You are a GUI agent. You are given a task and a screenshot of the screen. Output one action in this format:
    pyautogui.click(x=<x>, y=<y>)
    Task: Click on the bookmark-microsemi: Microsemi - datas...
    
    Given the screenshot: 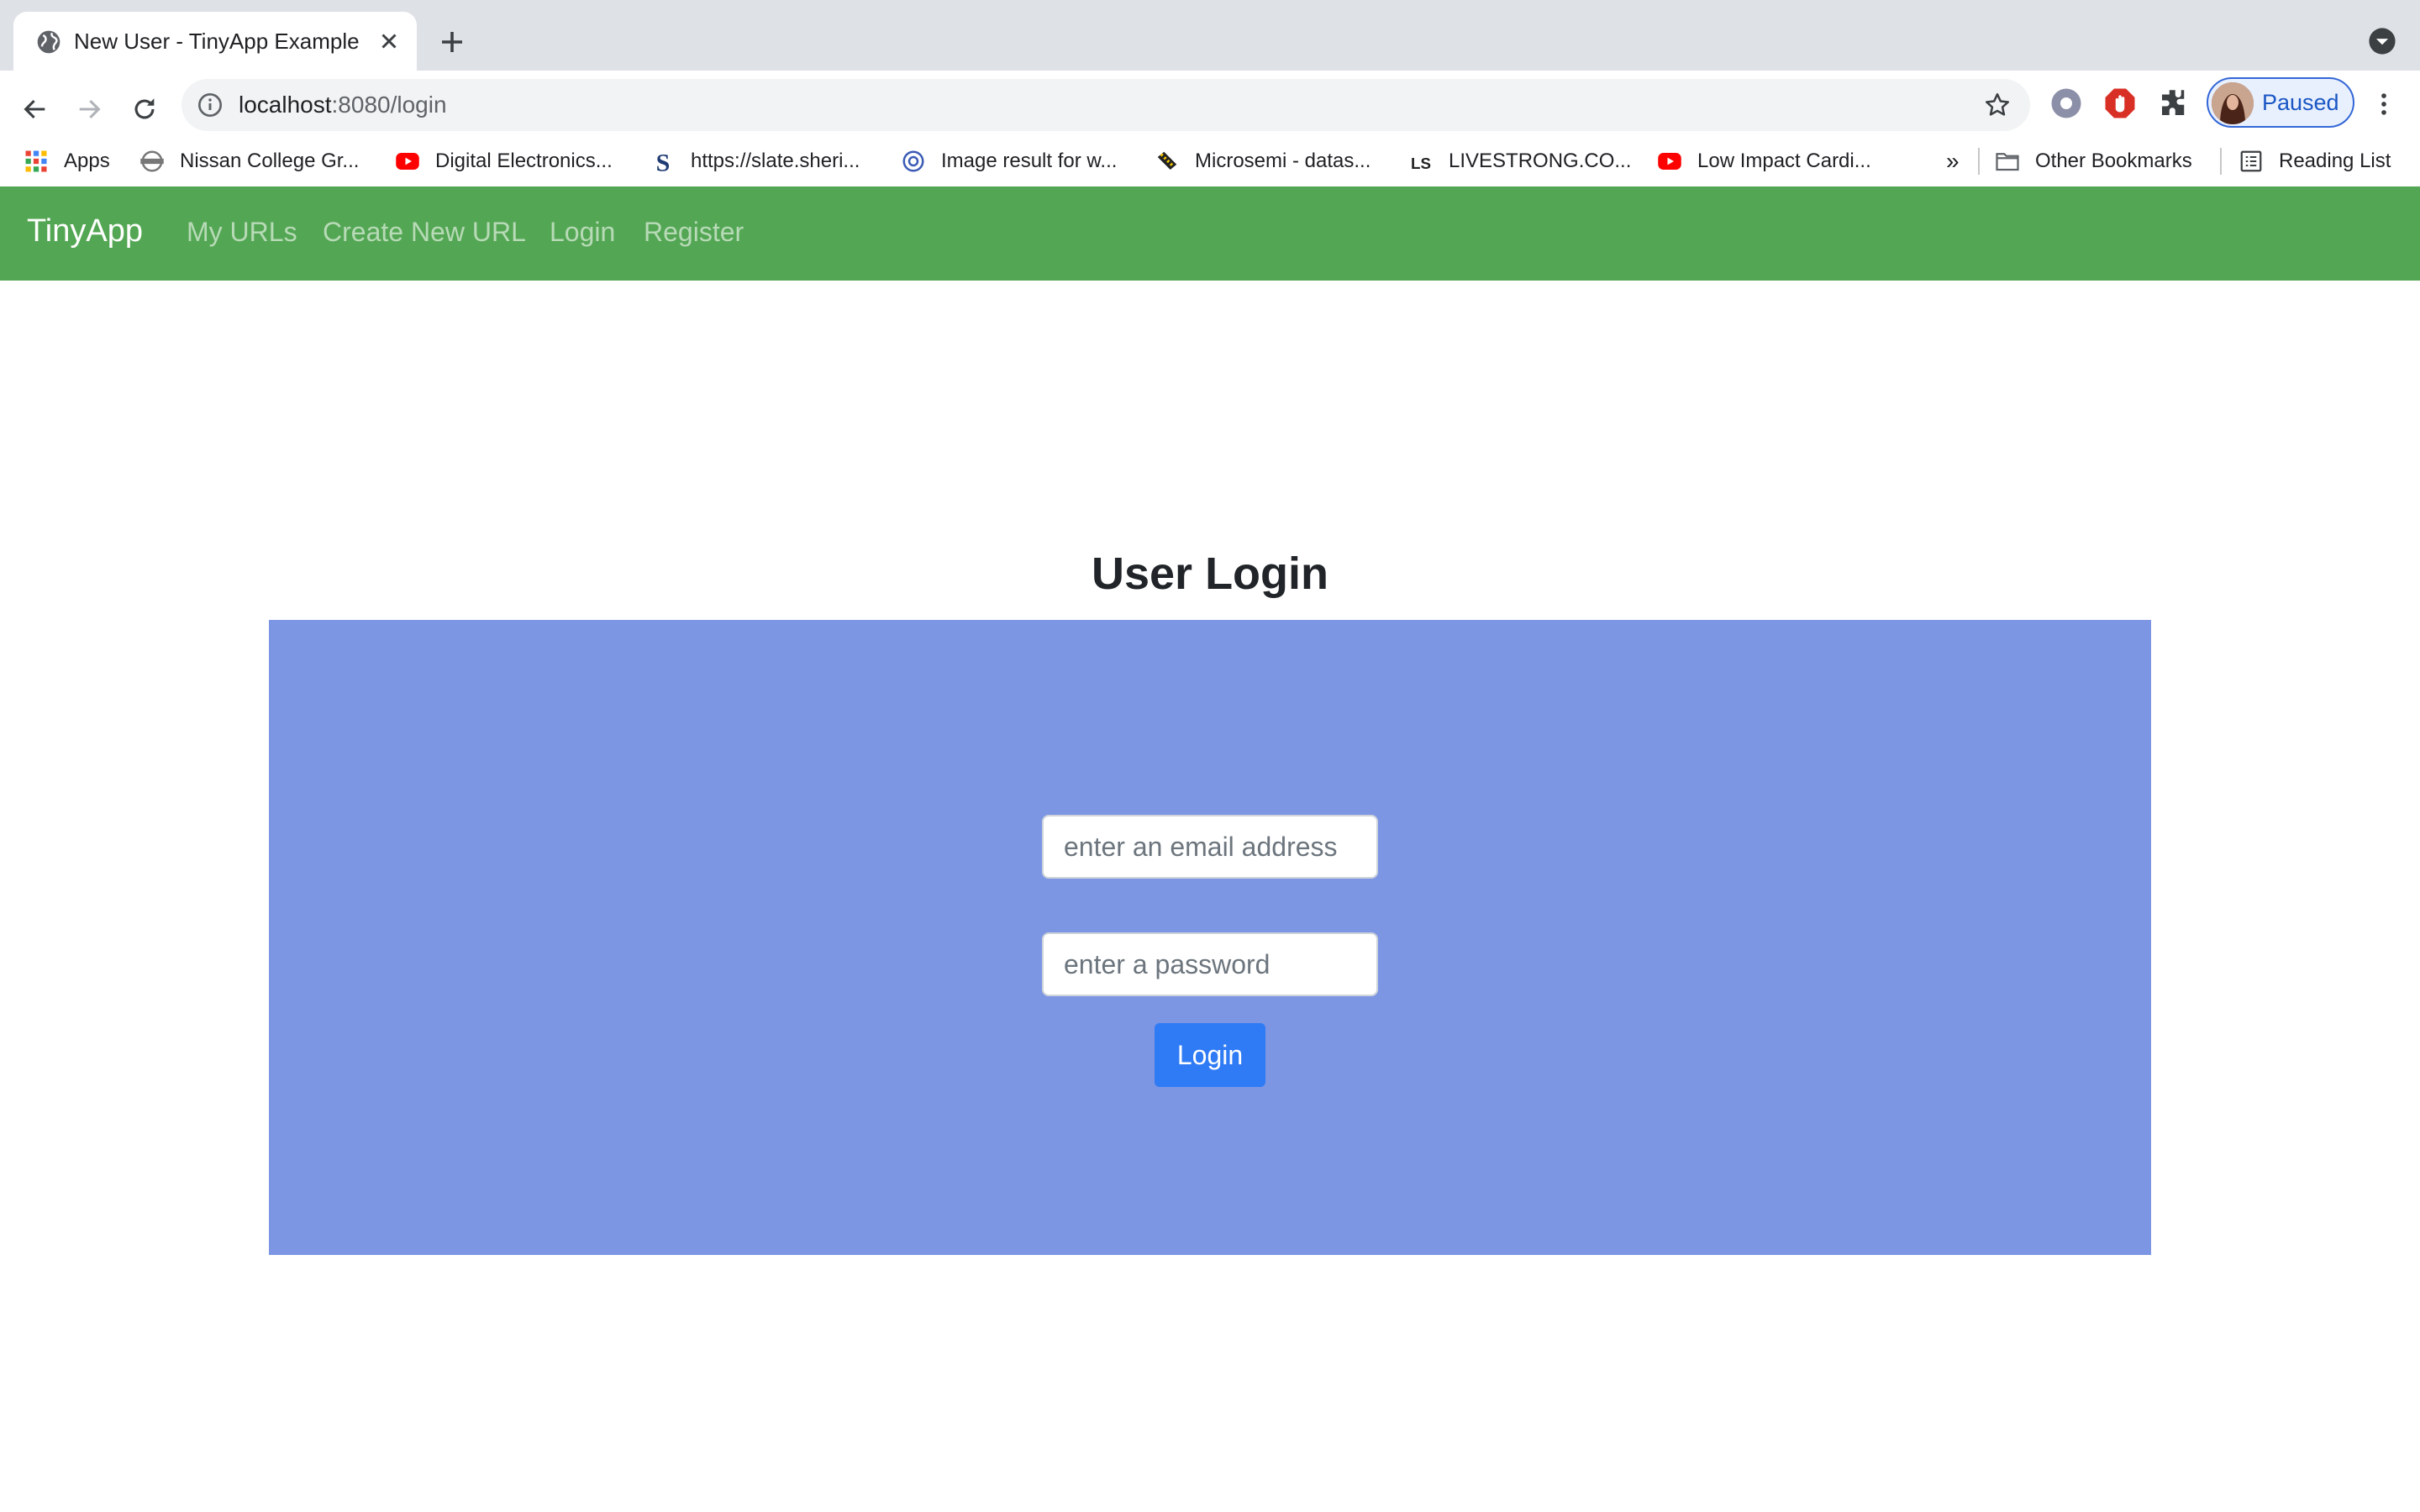 What is the action you would take?
    pyautogui.click(x=1262, y=161)
    